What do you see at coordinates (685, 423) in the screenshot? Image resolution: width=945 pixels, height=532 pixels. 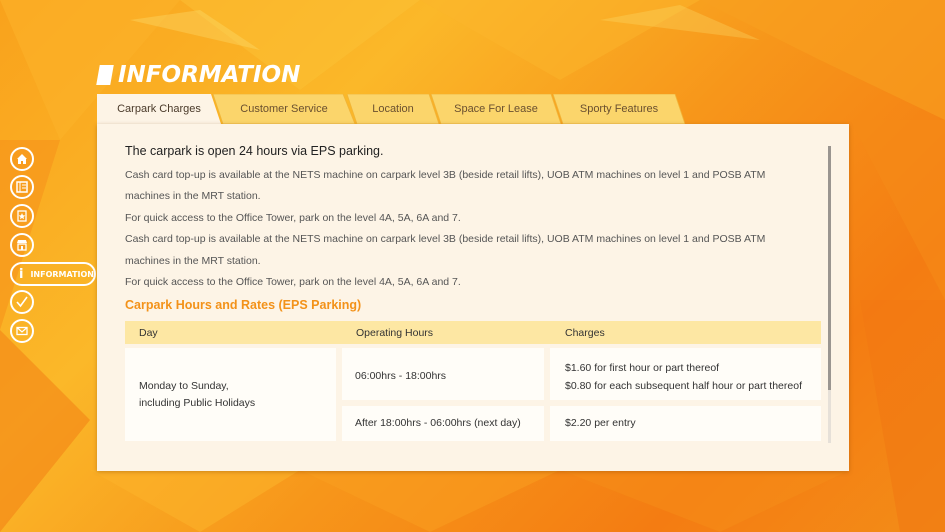 I see `table-cell-charges: $2.20 per entry` at bounding box center [685, 423].